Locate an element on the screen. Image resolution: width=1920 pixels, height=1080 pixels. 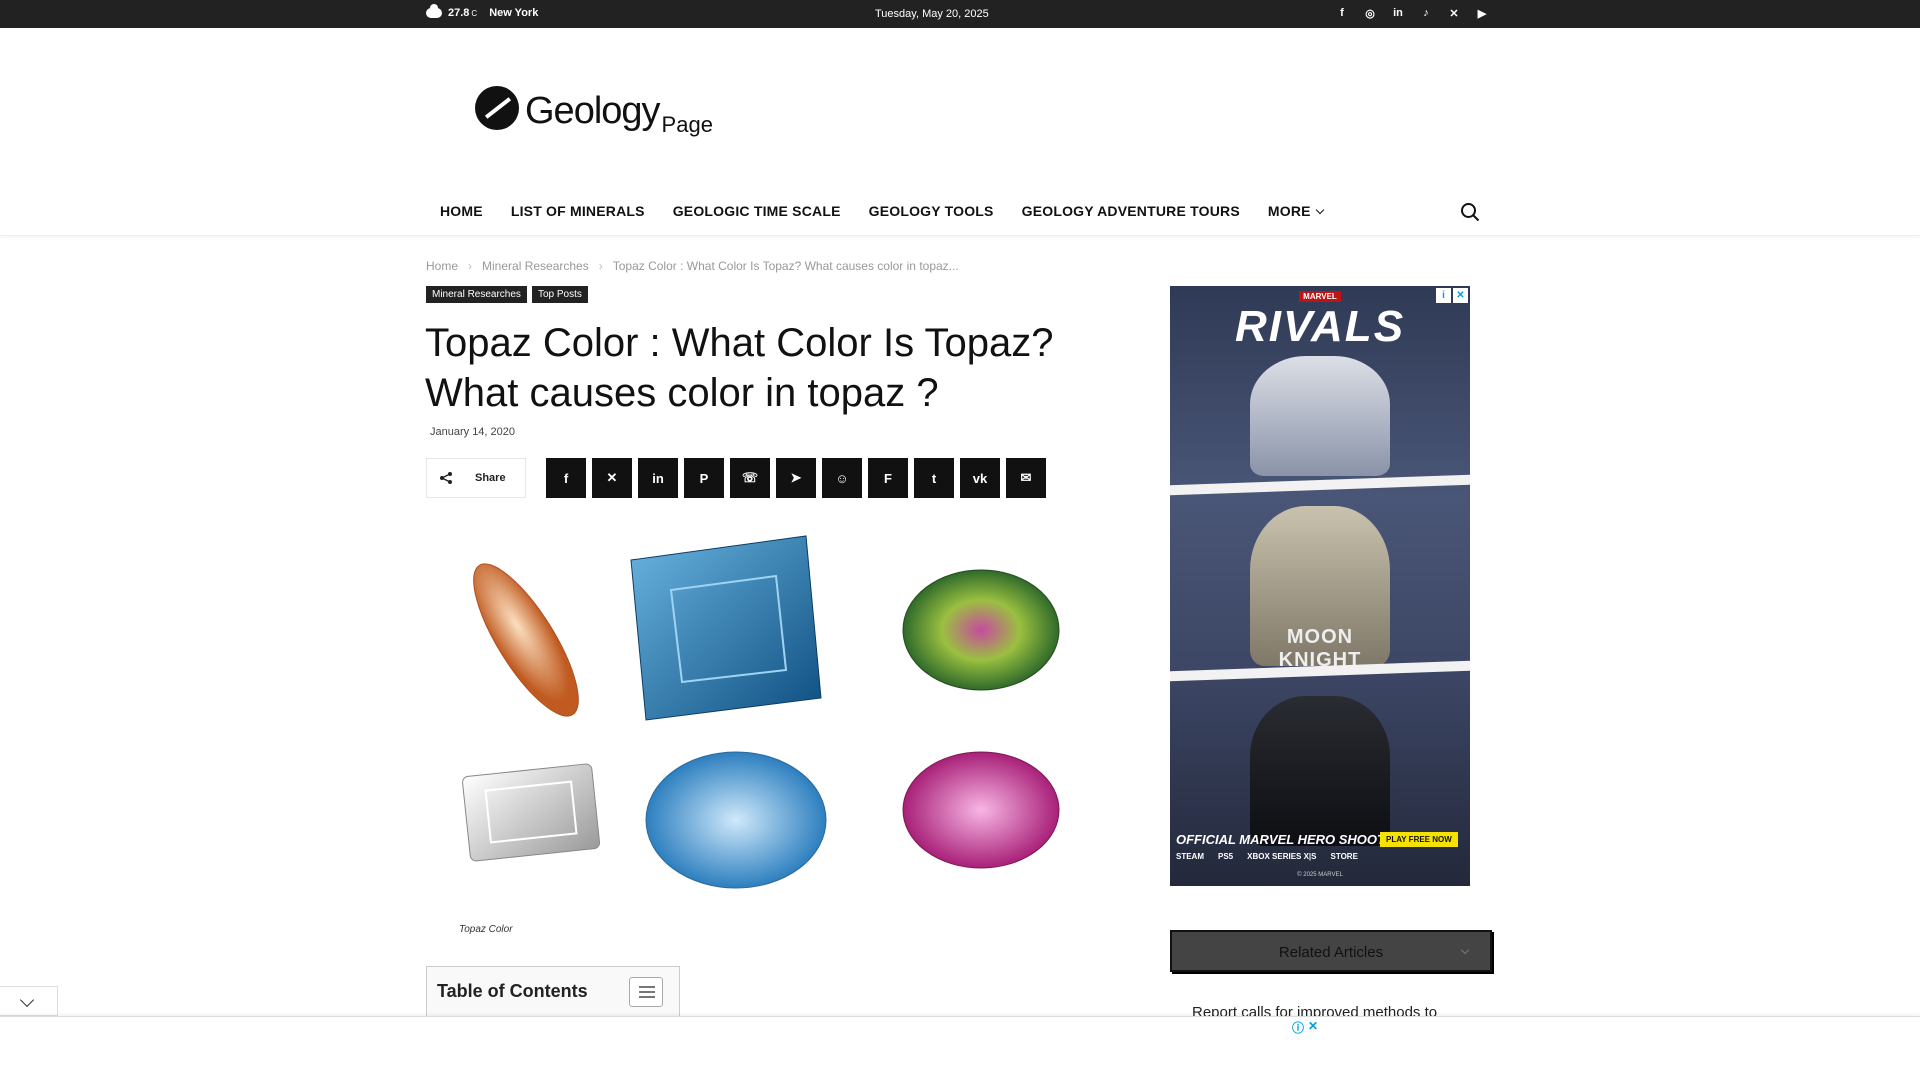
london-blue-topaz-gem is located at coordinates (726, 628).